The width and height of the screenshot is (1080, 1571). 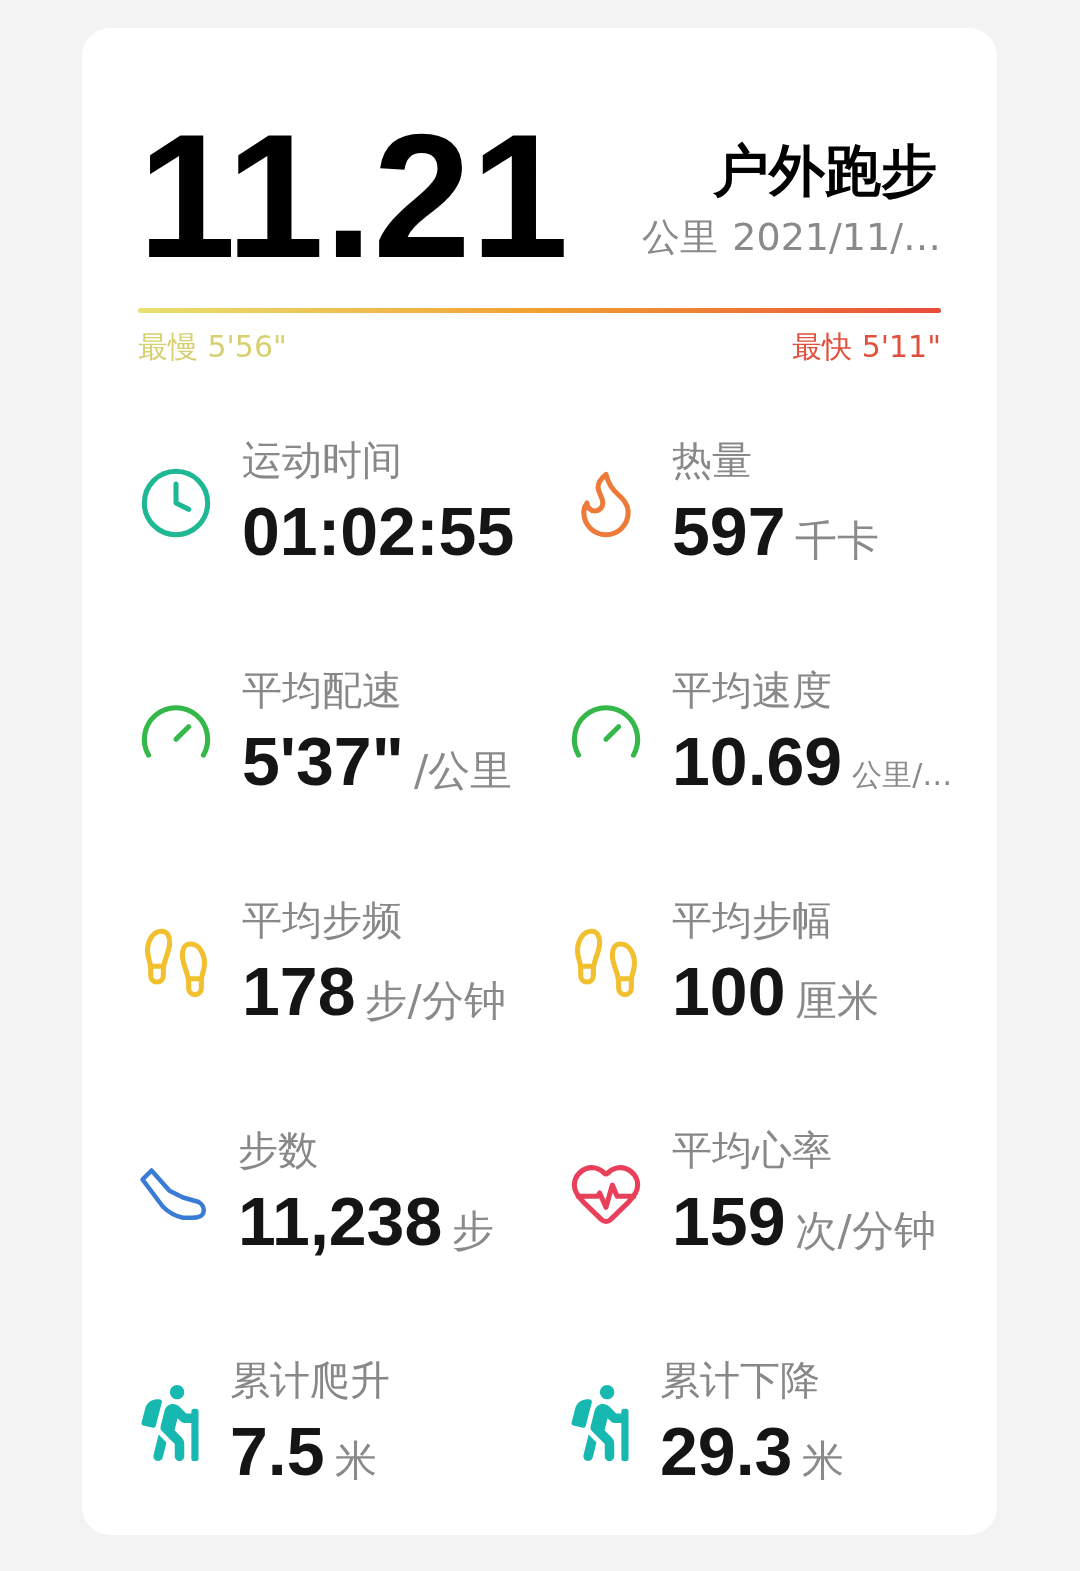 What do you see at coordinates (729, 531) in the screenshot?
I see `stat-value: 597` at bounding box center [729, 531].